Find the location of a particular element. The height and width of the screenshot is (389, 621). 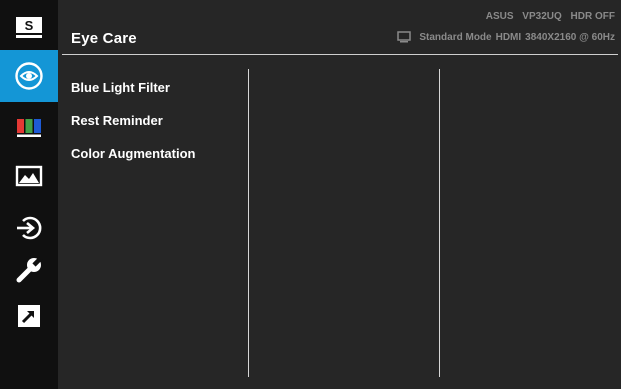

system-setup-icon is located at coordinates (30, 269).